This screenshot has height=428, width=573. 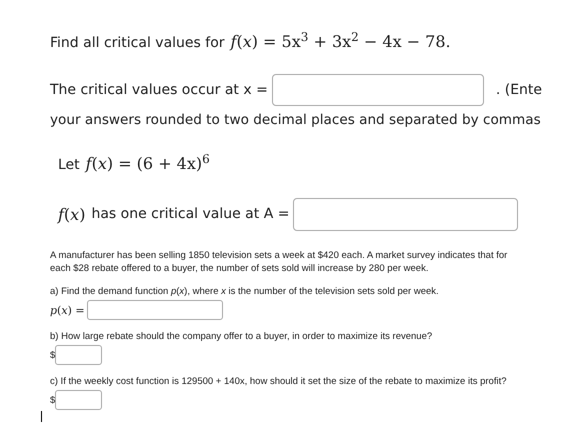 What do you see at coordinates (519, 90) in the screenshot?
I see `instruction-text: . (Ente` at bounding box center [519, 90].